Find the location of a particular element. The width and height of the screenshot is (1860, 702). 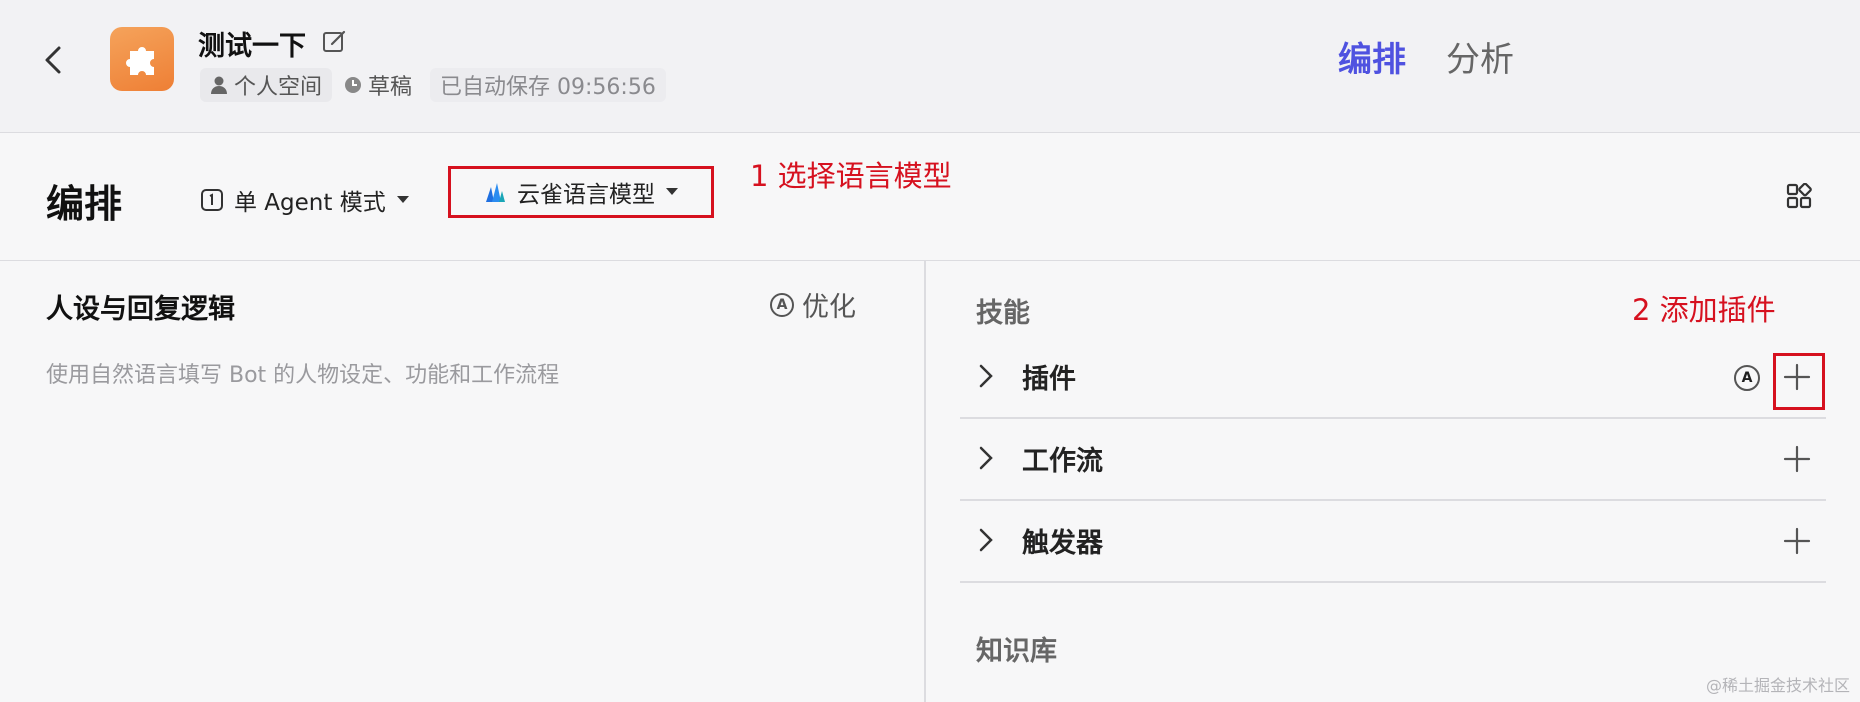

optimize-label: 优化 is located at coordinates (829, 307).